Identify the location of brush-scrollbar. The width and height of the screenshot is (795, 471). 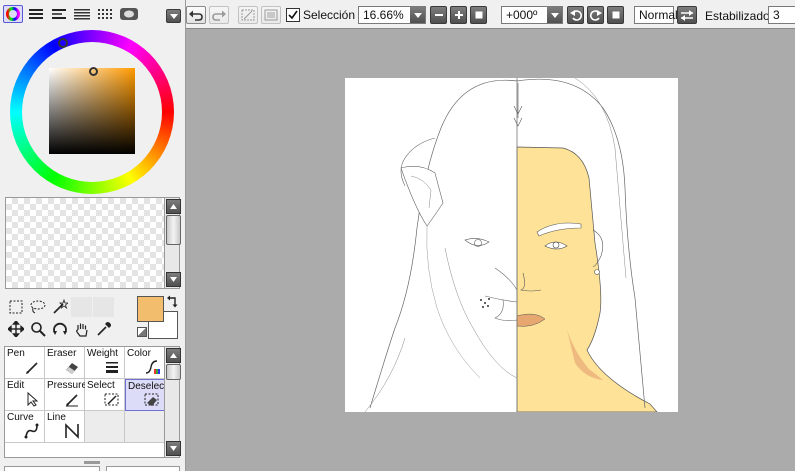
(172, 402).